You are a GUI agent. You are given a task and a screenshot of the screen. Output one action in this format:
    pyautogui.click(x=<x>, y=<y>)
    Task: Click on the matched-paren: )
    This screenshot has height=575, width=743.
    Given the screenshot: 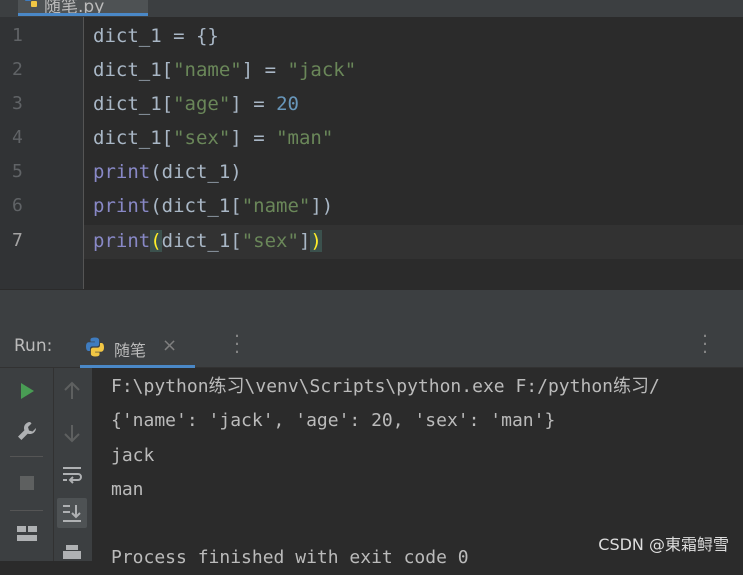 What is the action you would take?
    pyautogui.click(x=316, y=241)
    